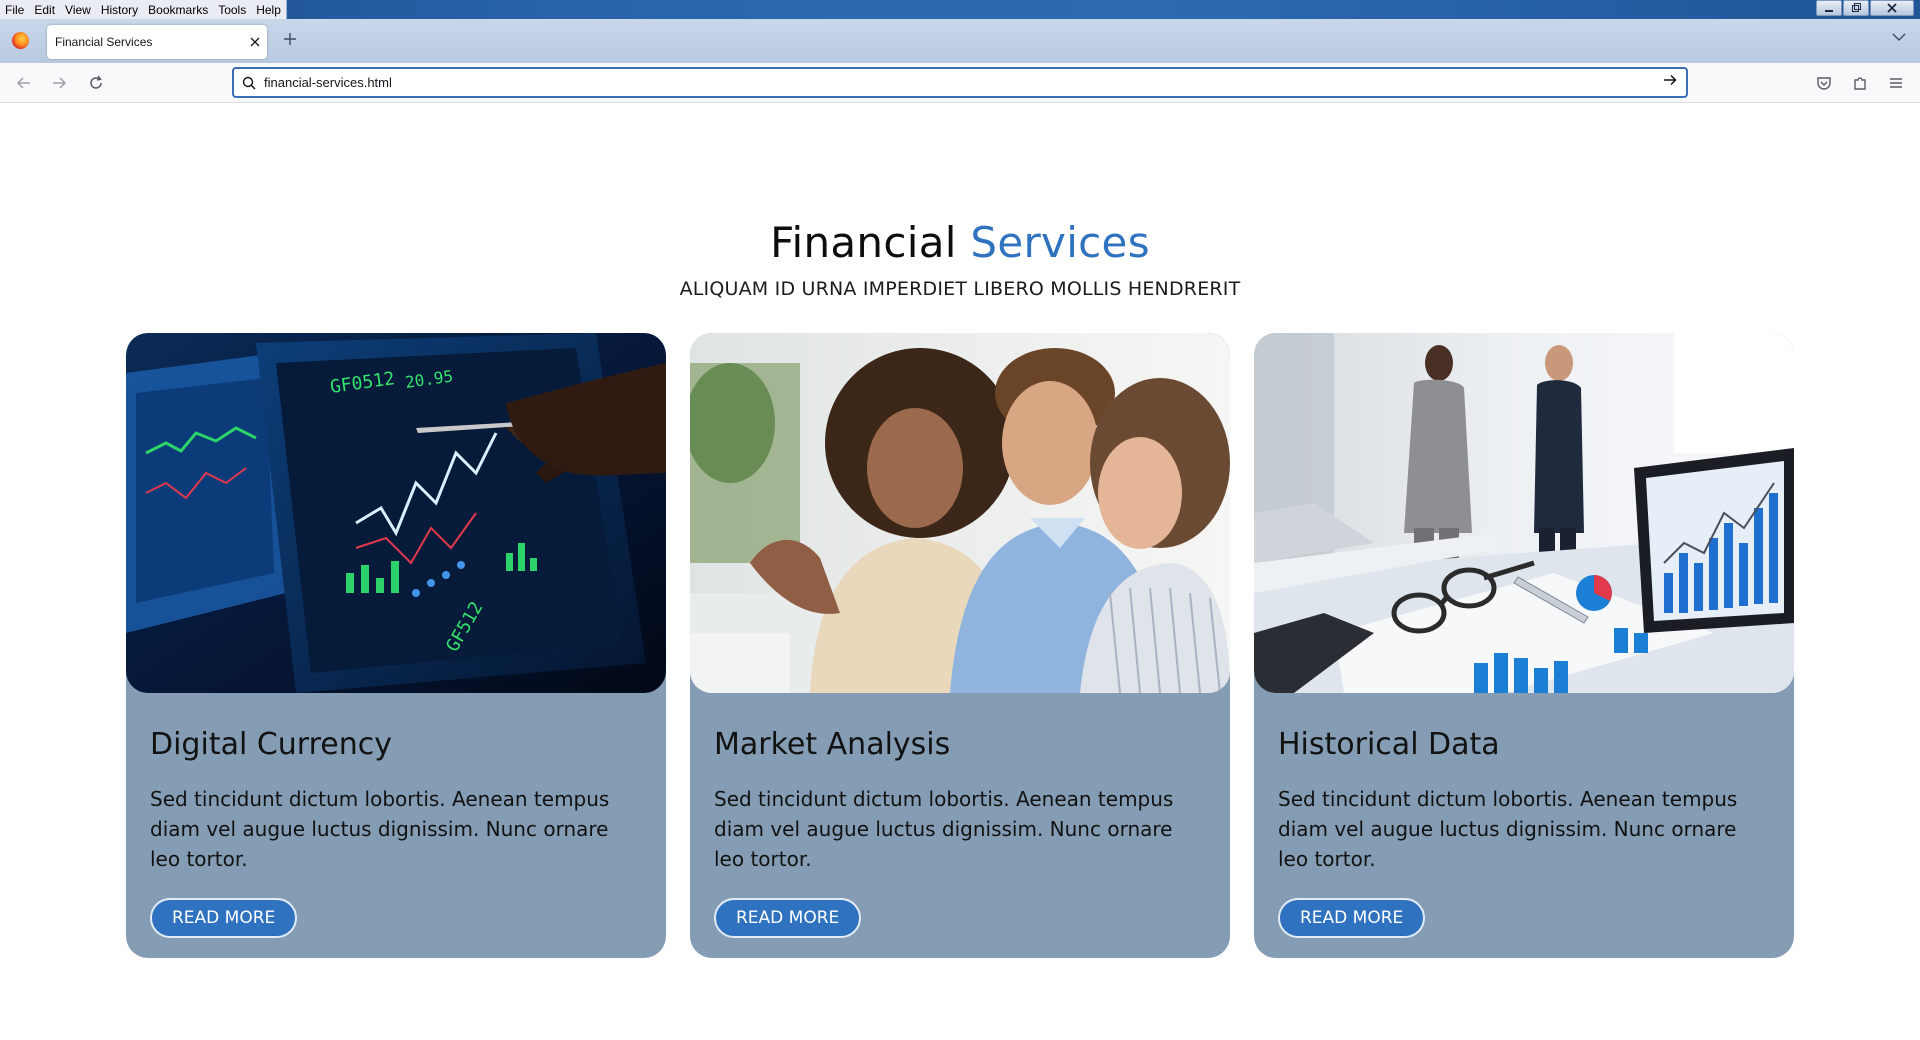 The image size is (1920, 1040). I want to click on card-title: Digital Currency, so click(271, 744).